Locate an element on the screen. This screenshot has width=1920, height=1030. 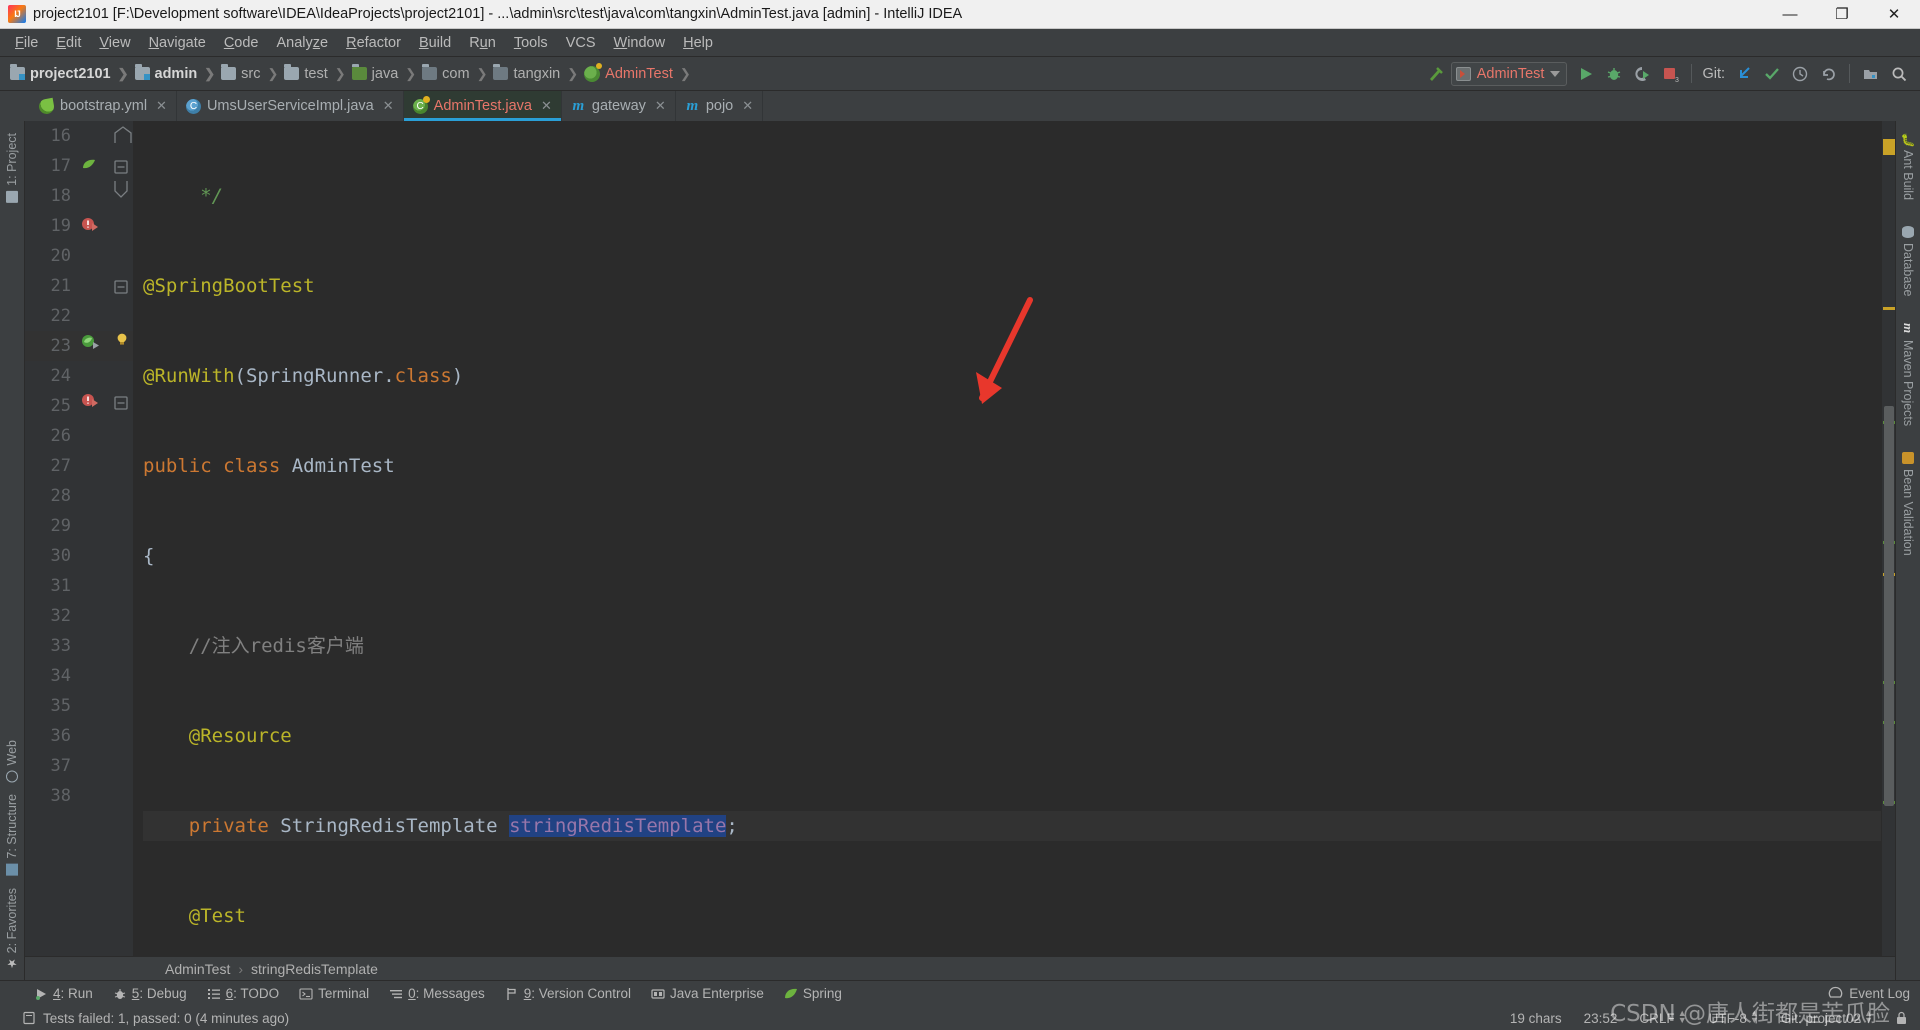
maven-module-icon: m is located at coordinates (578, 105).